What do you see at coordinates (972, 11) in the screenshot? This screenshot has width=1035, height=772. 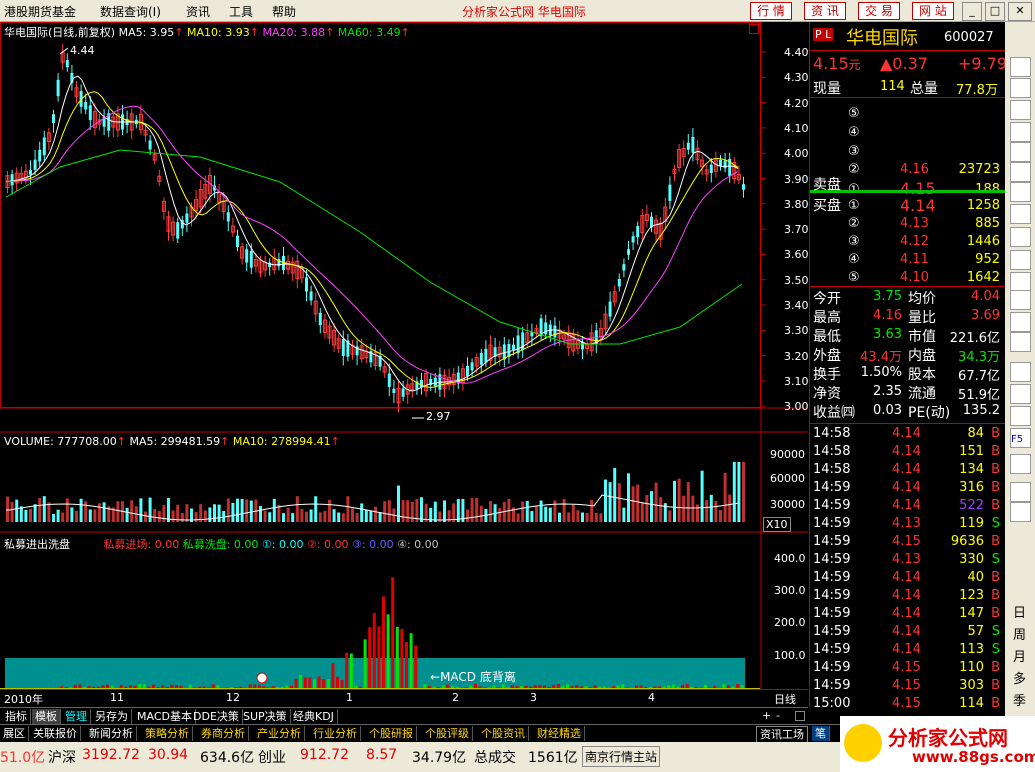 I see `minimize-icon: _` at bounding box center [972, 11].